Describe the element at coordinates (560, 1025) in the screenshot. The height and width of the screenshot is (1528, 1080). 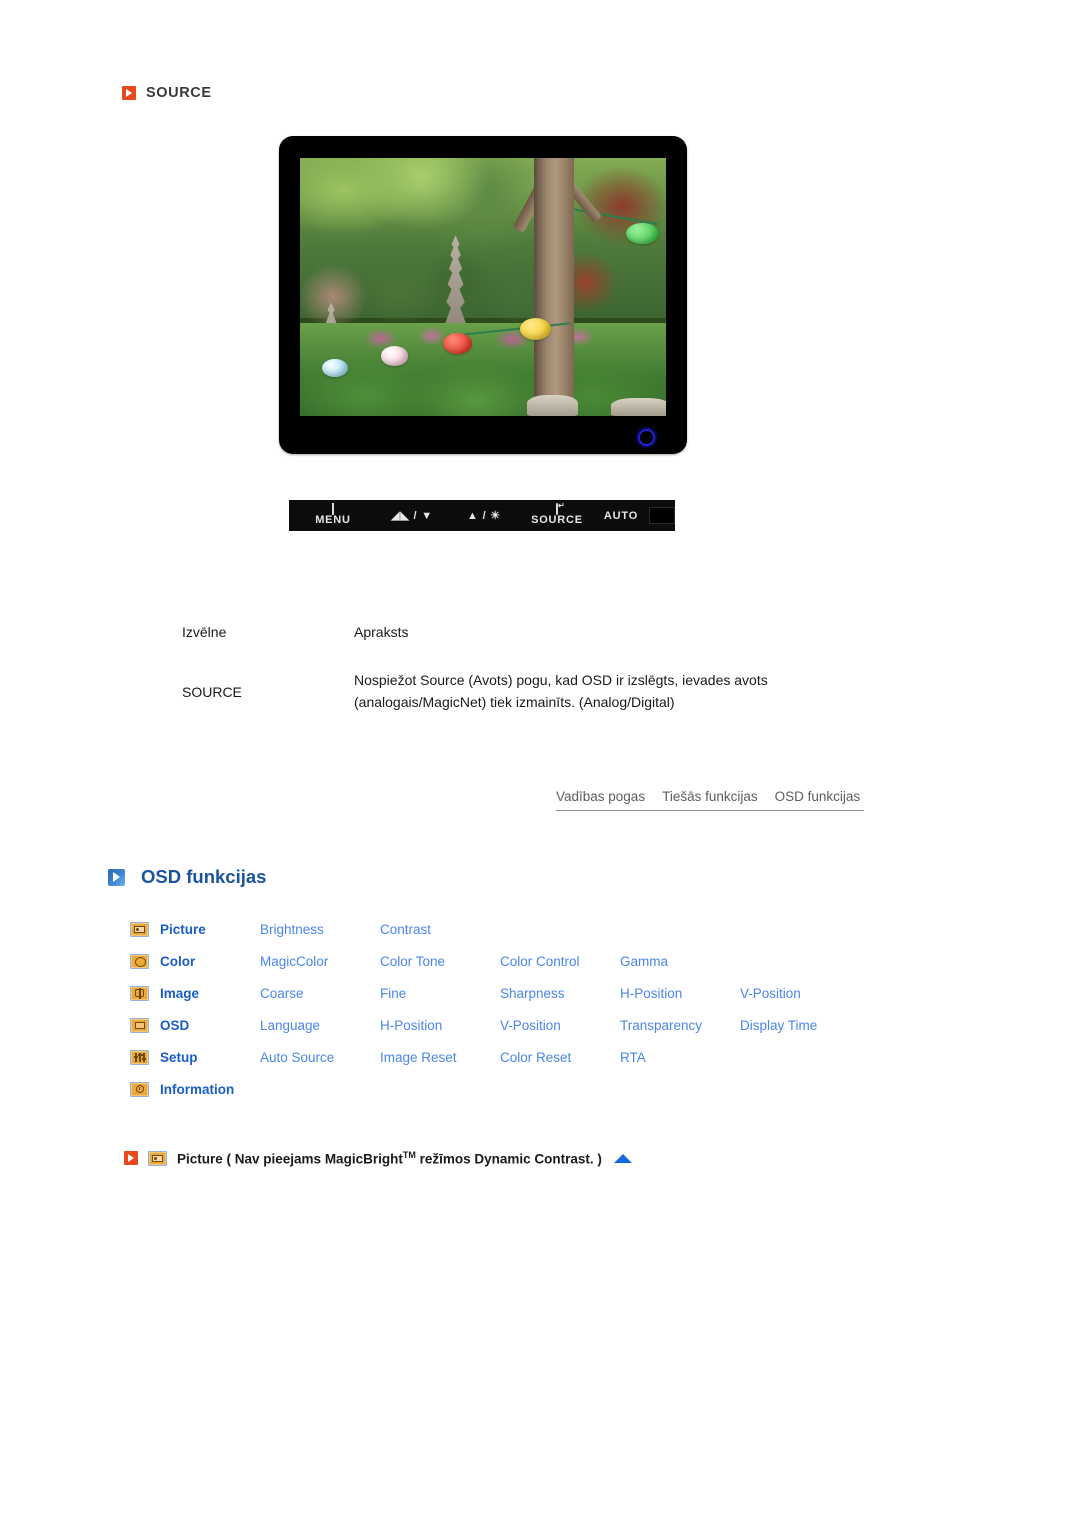
I see `osd-item-v-position-2: V-Position` at that location.